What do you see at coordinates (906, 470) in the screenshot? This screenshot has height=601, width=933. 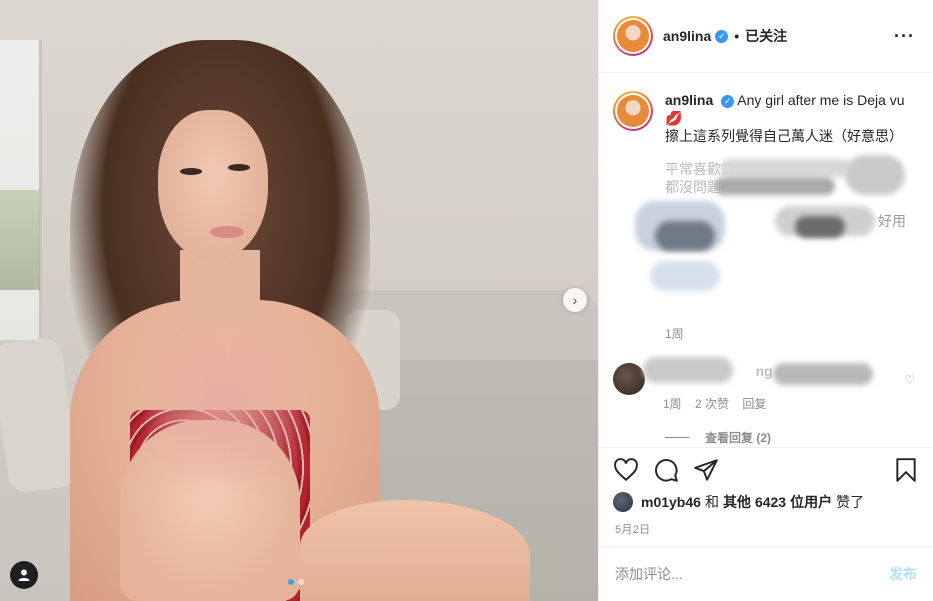 I see `bookmark-icon` at bounding box center [906, 470].